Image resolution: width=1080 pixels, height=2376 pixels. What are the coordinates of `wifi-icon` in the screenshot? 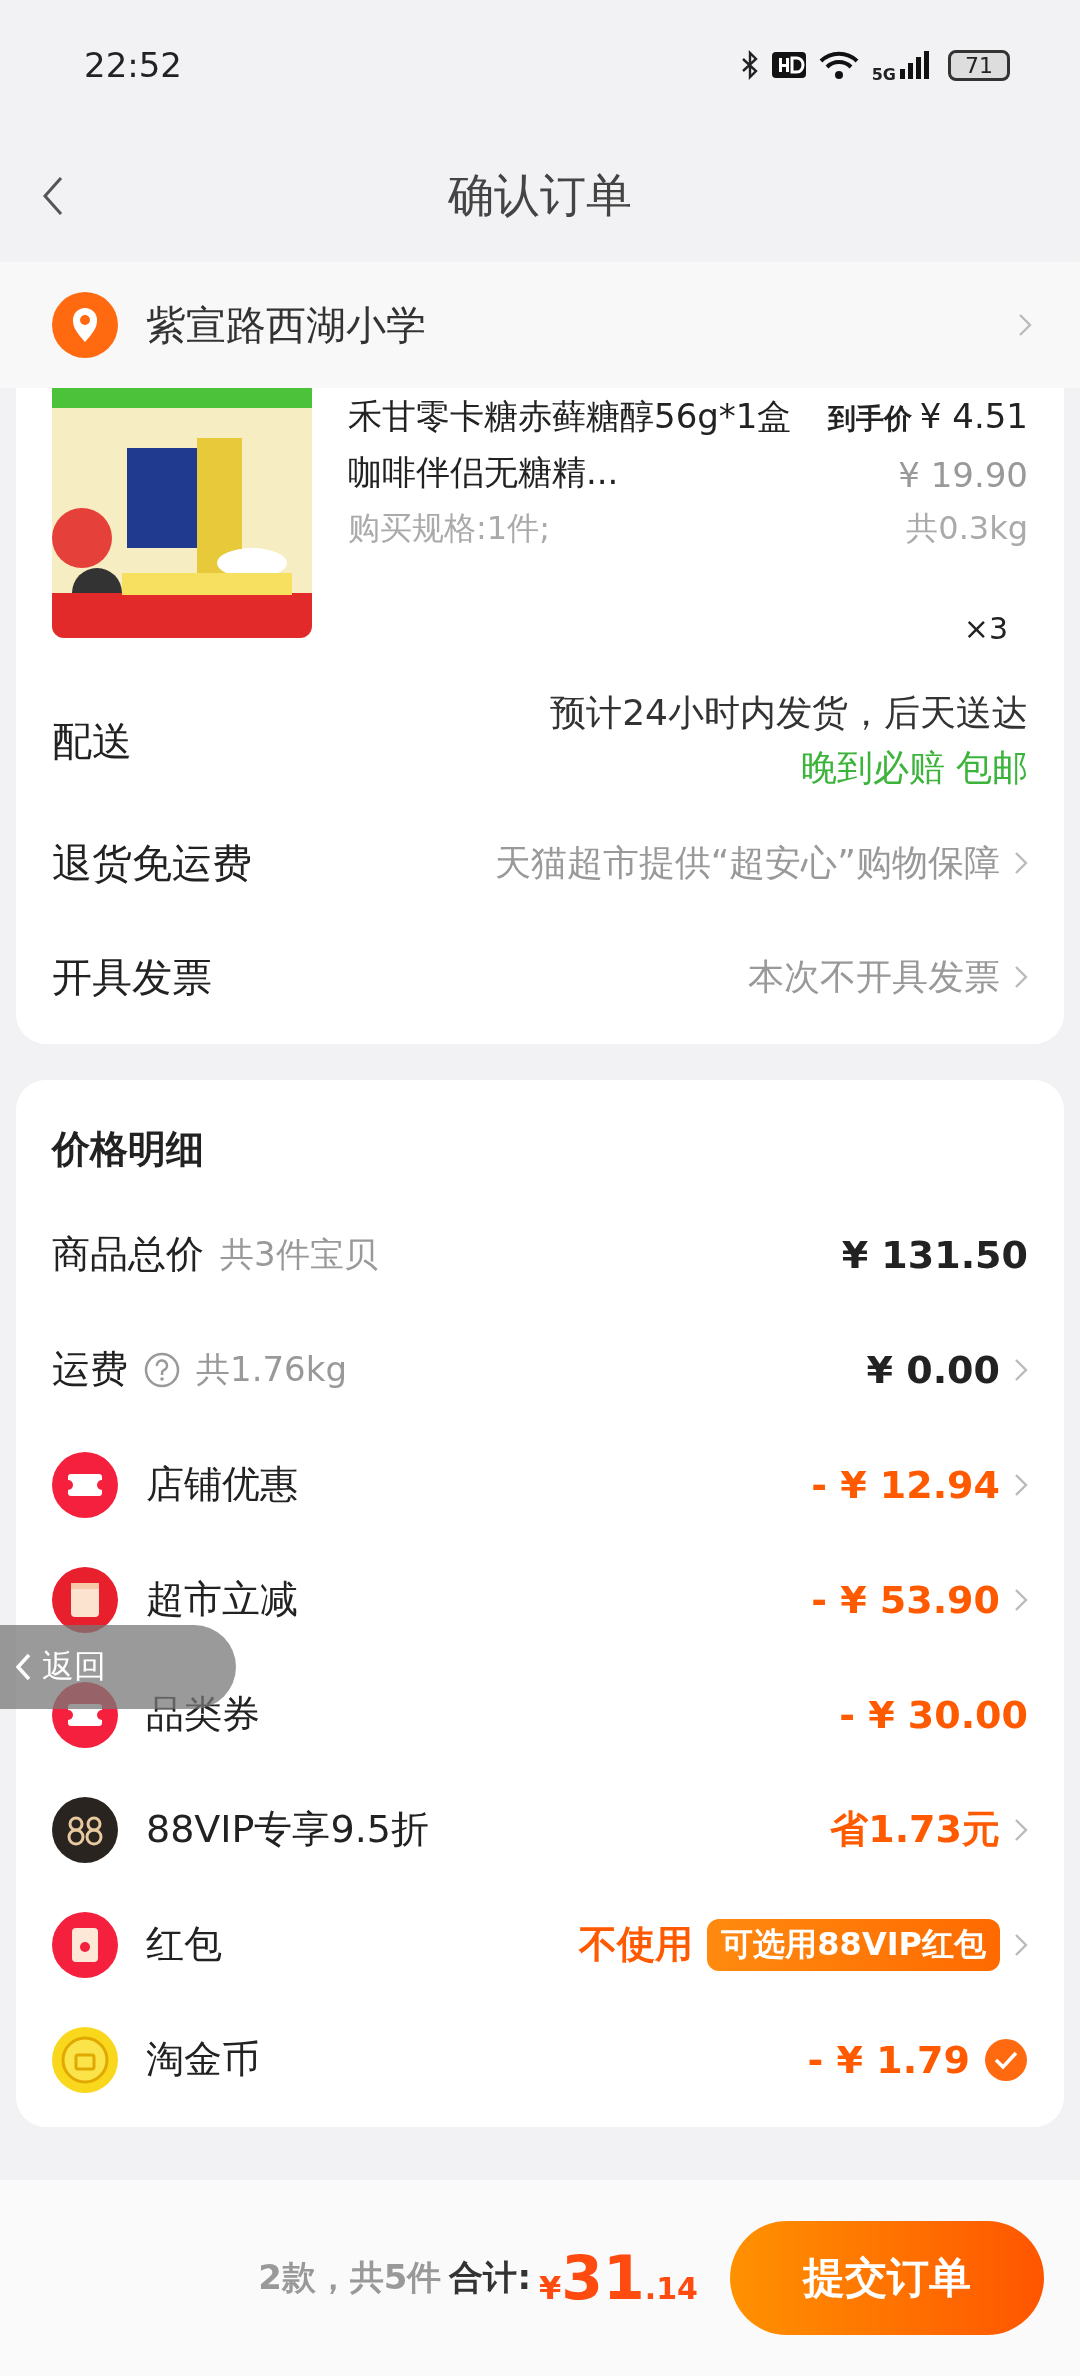 It's located at (838, 65).